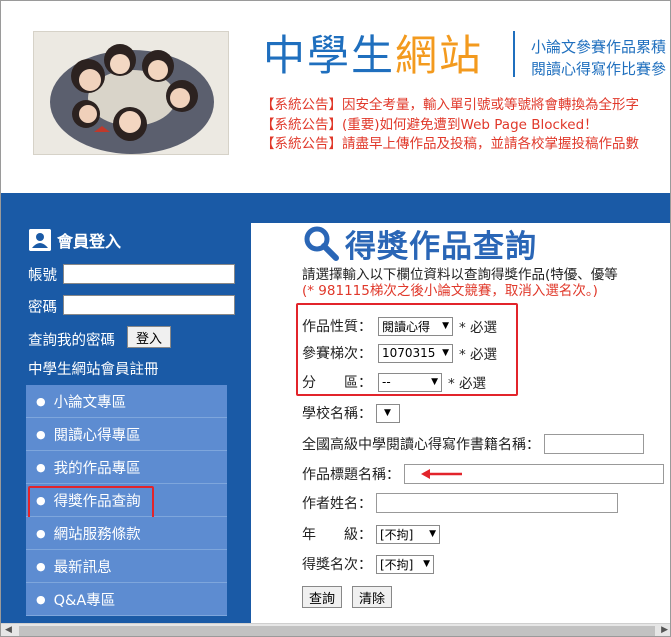  Describe the element at coordinates (337, 565) in the screenshot. I see `award-label: 得獎名次：` at that location.